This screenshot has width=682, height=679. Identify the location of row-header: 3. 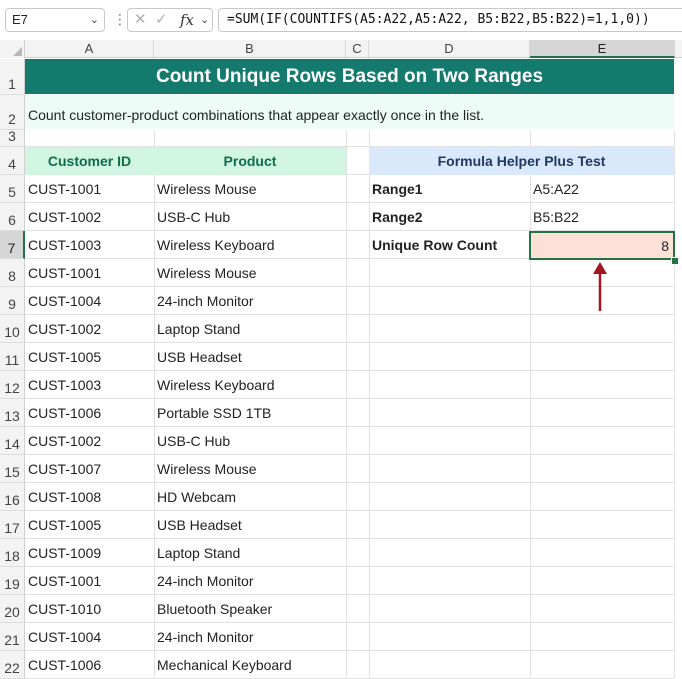
(12, 137).